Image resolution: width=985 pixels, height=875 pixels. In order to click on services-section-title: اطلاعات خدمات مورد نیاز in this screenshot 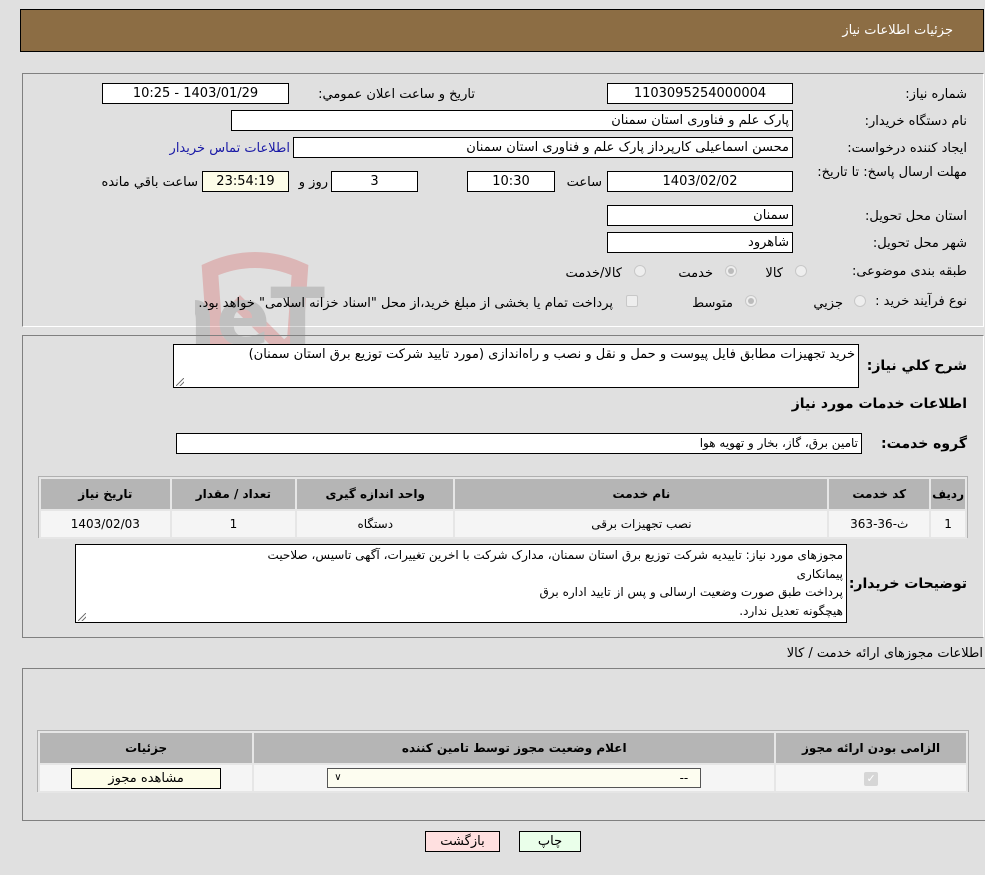, I will do `click(879, 404)`.